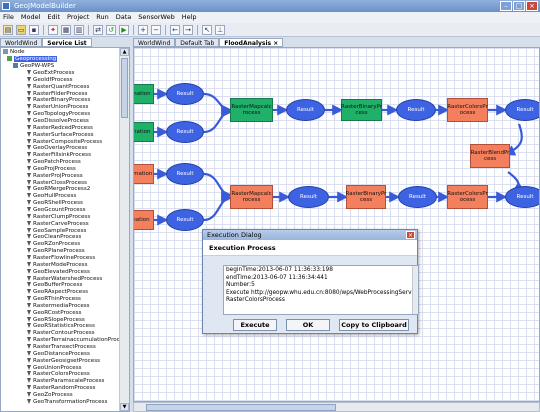 This screenshot has width=540, height=412. What do you see at coordinates (64, 388) in the screenshot?
I see `tree-process-label: RasterRandomProcess` at bounding box center [64, 388].